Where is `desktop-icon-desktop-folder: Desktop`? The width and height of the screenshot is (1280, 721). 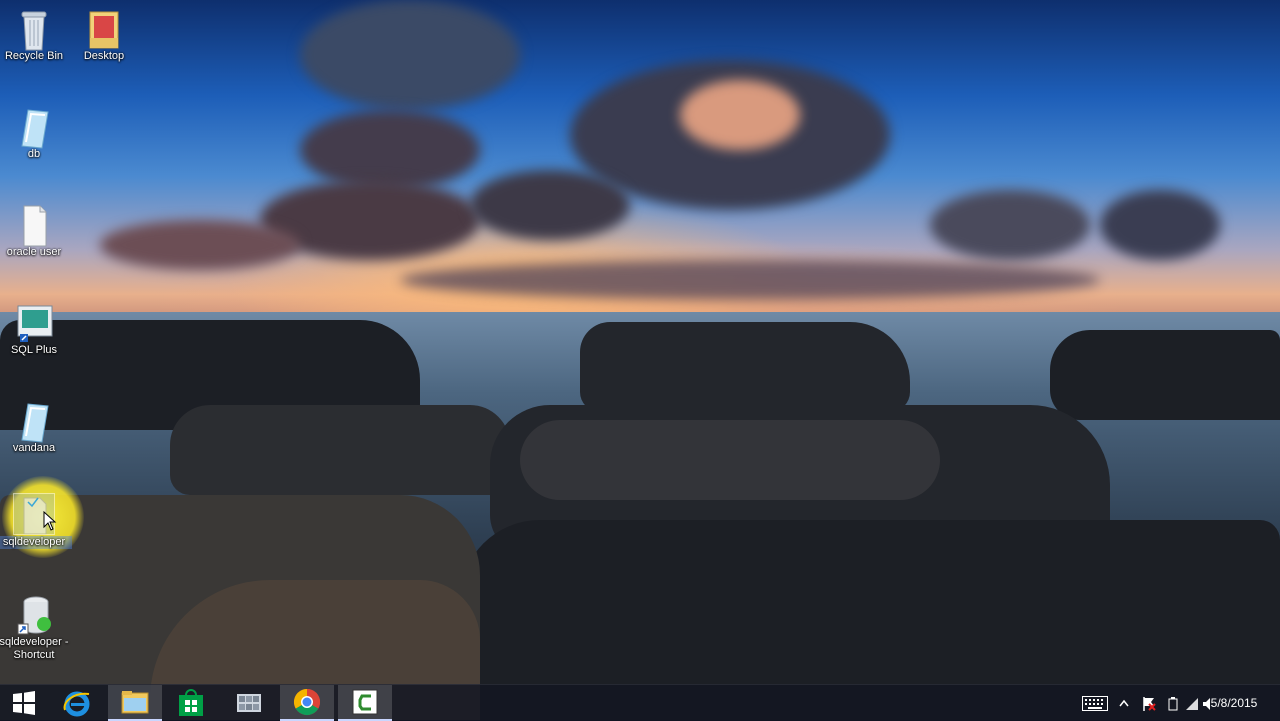 desktop-icon-desktop-folder: Desktop is located at coordinates (104, 35).